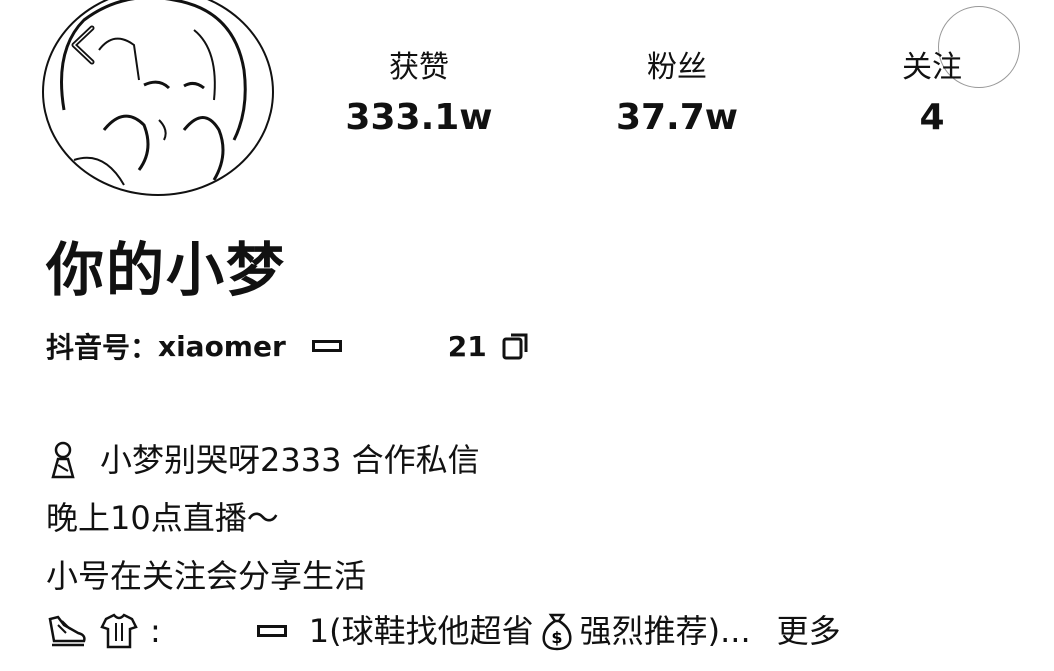 The width and height of the screenshot is (1054, 671). I want to click on bio-line-2: 晚上10点直播～, so click(162, 518).